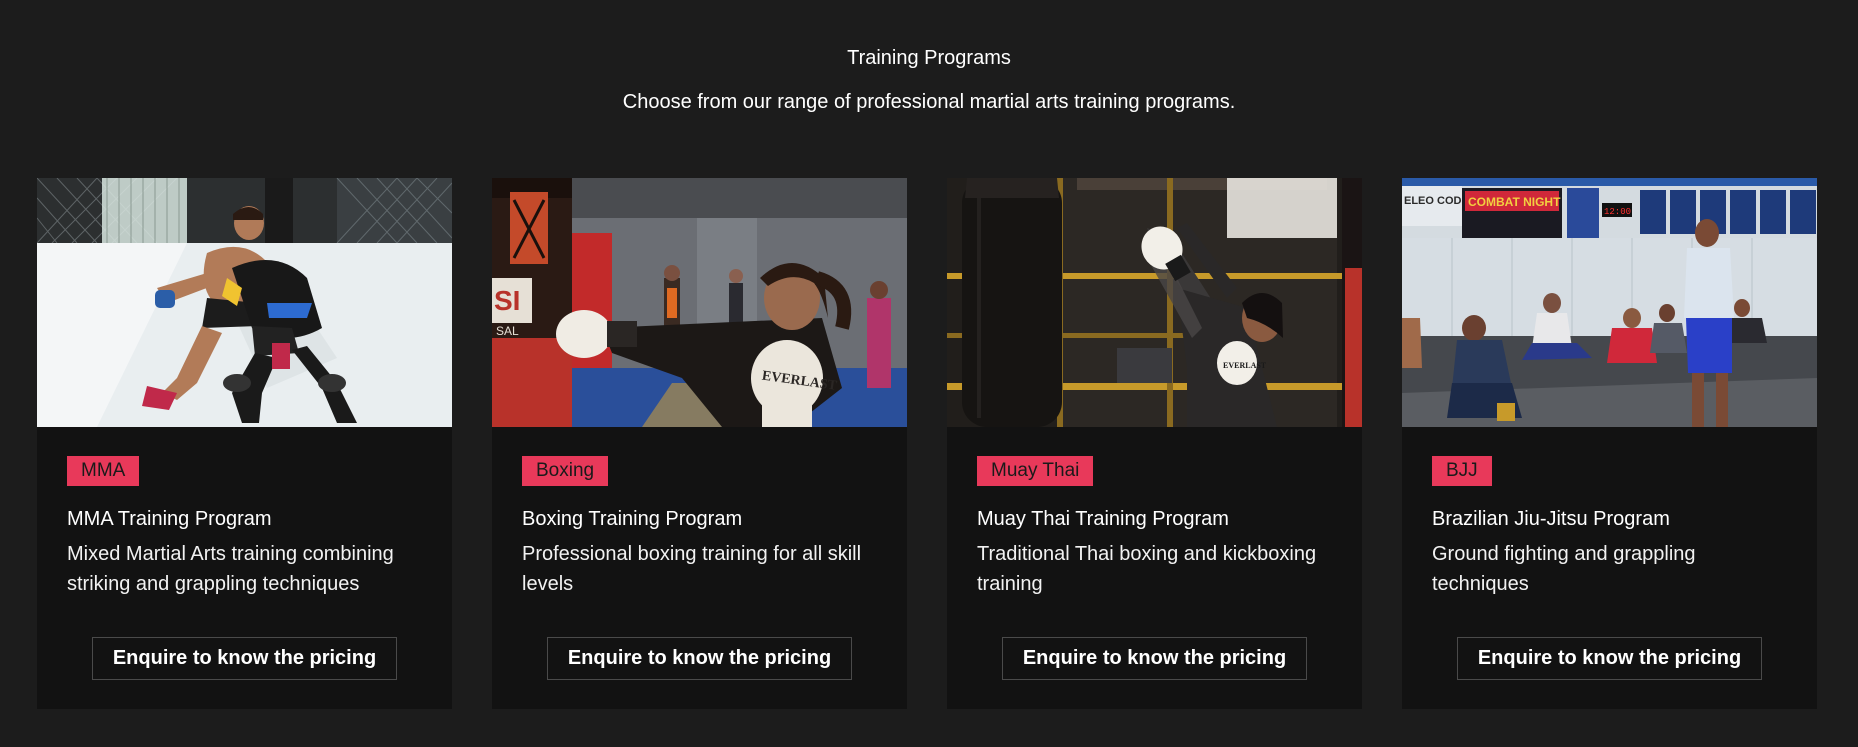  What do you see at coordinates (1551, 519) in the screenshot?
I see `card-title: Brazilian Jiu-Jitsu Program` at bounding box center [1551, 519].